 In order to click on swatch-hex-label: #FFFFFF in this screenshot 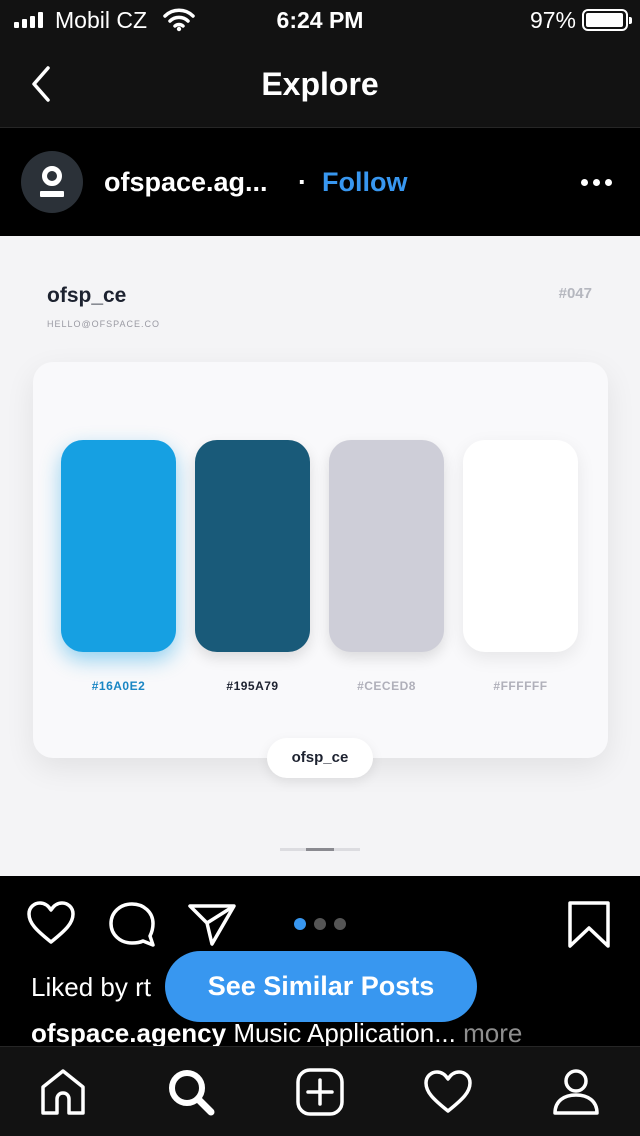, I will do `click(520, 686)`.